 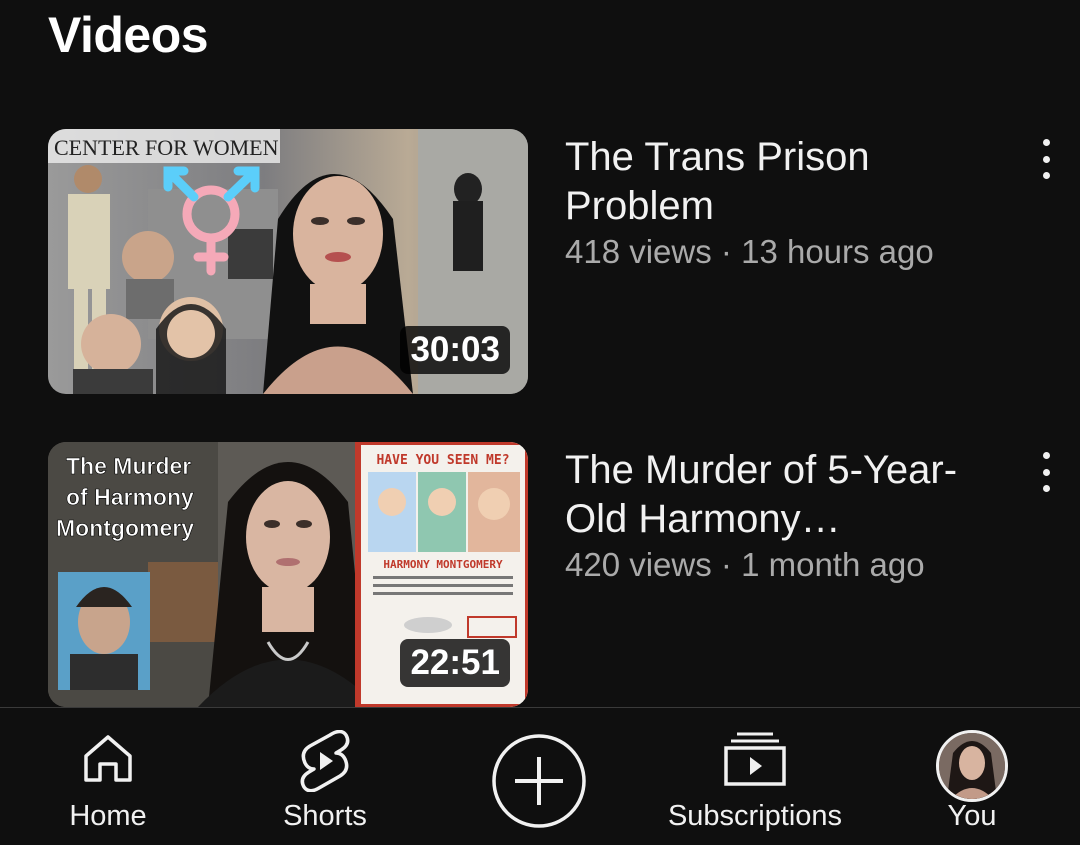 What do you see at coordinates (130, 497) in the screenshot?
I see `thumbnail-caption-line: of Harmony` at bounding box center [130, 497].